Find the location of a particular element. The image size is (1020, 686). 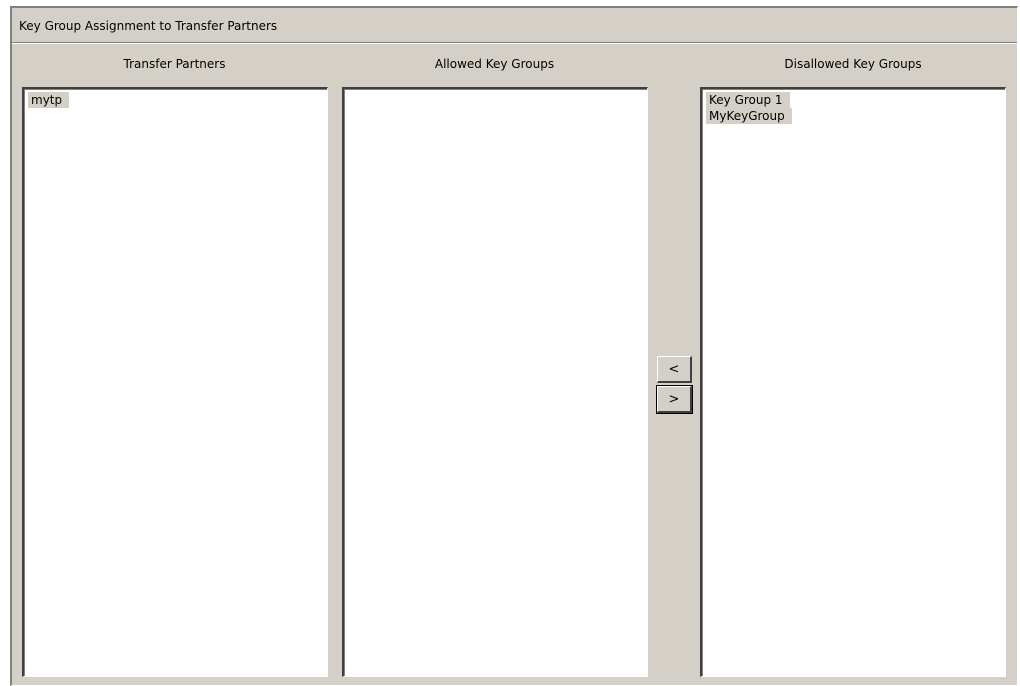

move-left-button: < is located at coordinates (674, 369).